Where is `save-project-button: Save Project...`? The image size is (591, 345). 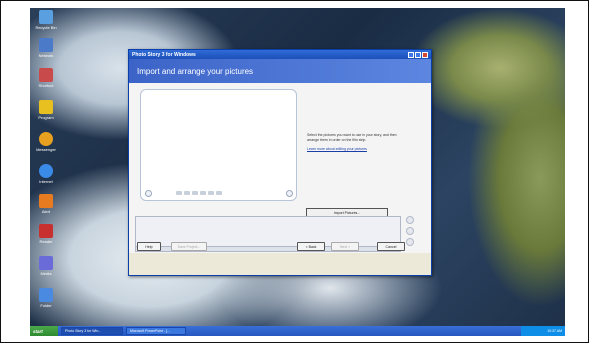
save-project-button: Save Project... is located at coordinates (189, 246).